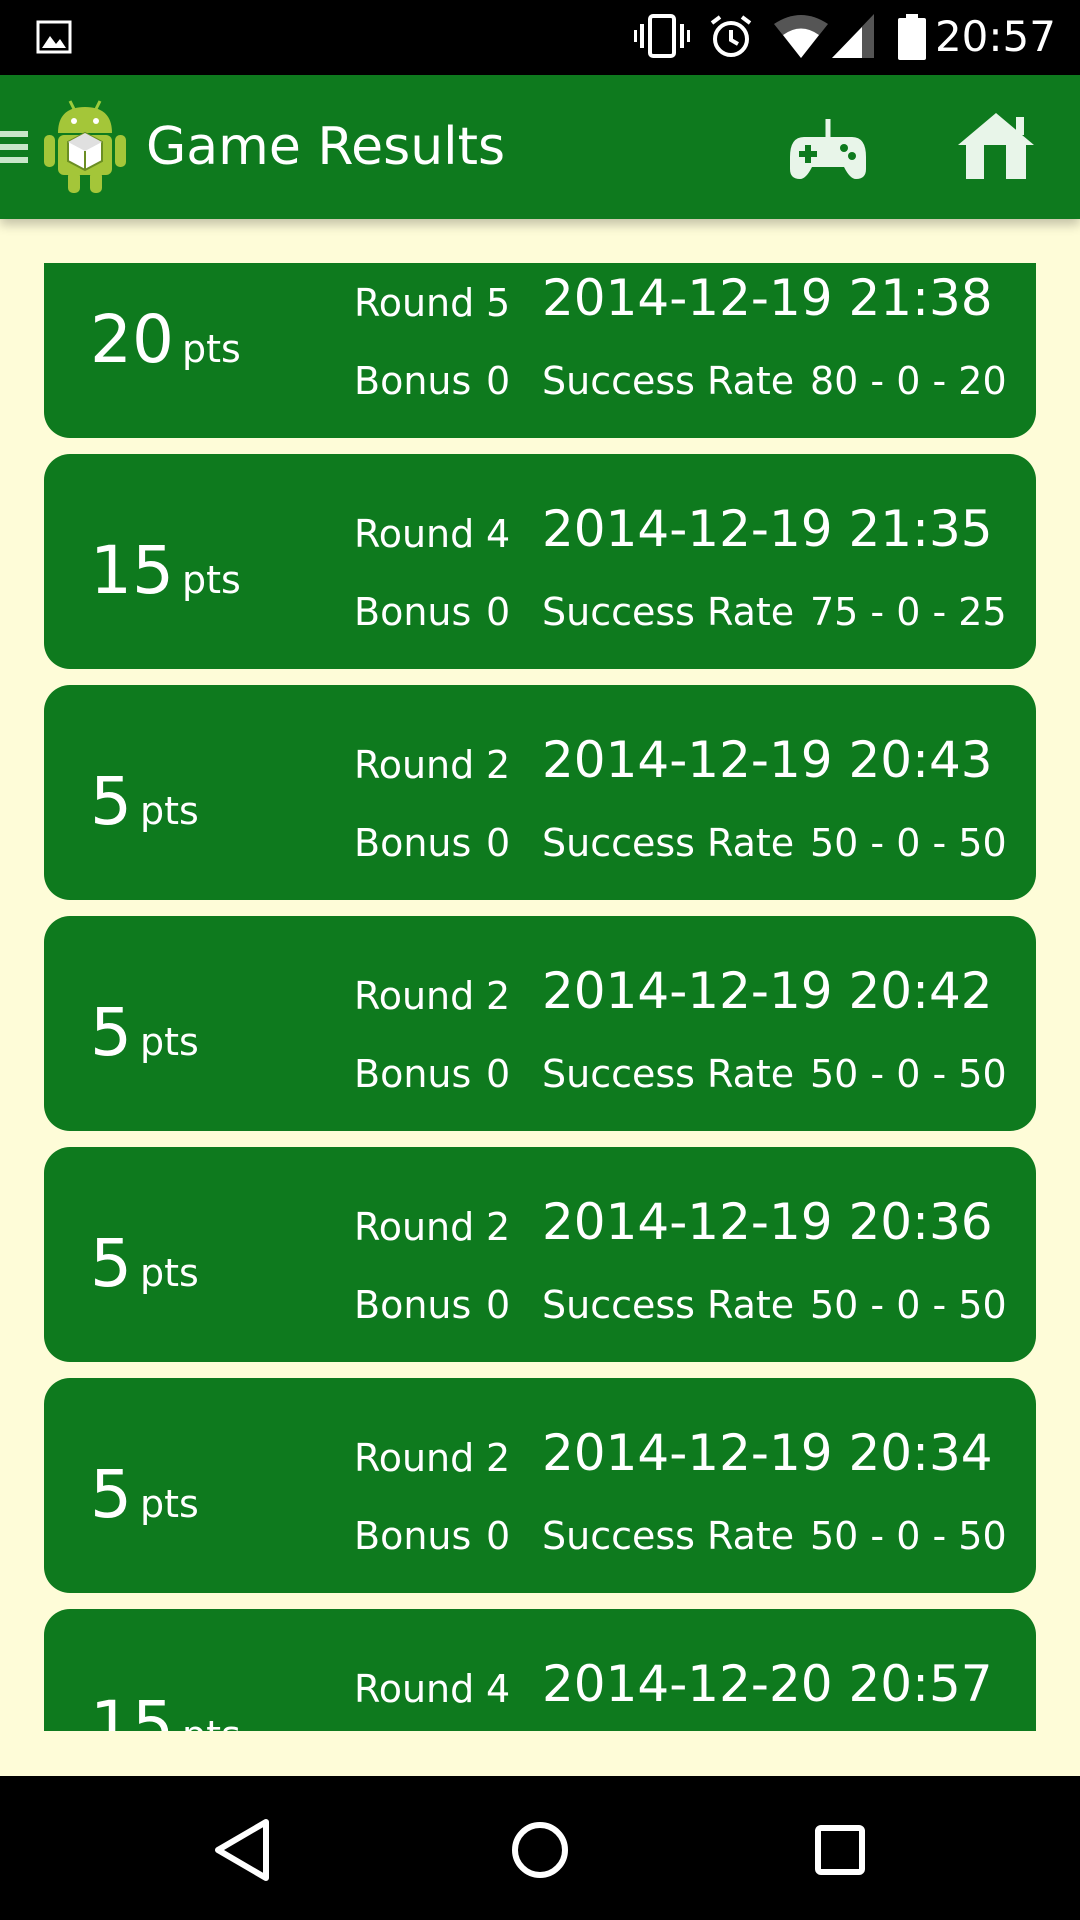 This screenshot has height=1920, width=1080. What do you see at coordinates (498, 303) in the screenshot?
I see `round-value: 5` at bounding box center [498, 303].